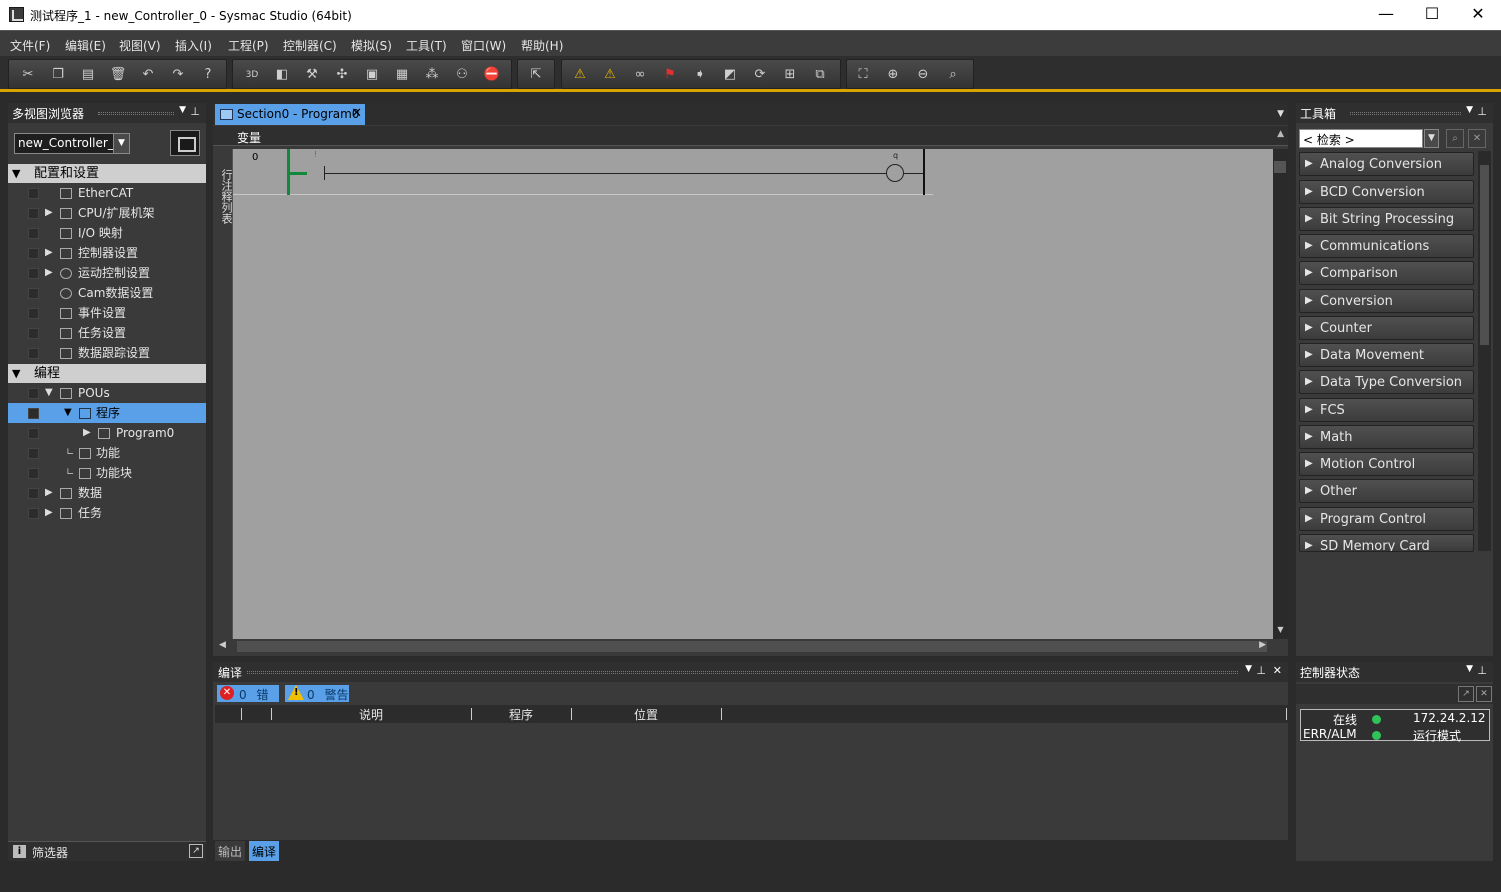 The width and height of the screenshot is (1501, 892). I want to click on zoom-fit-icon: ⛶, so click(863, 75).